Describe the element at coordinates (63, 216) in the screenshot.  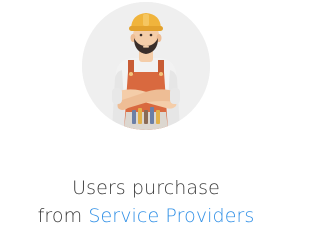
I see `caption-from-text: from` at that location.